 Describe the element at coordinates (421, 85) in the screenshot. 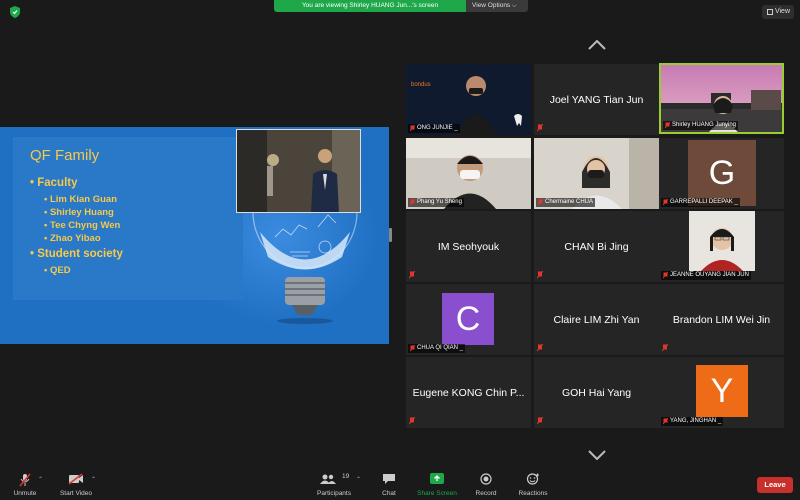

I see `video-logo-text: bondus` at that location.